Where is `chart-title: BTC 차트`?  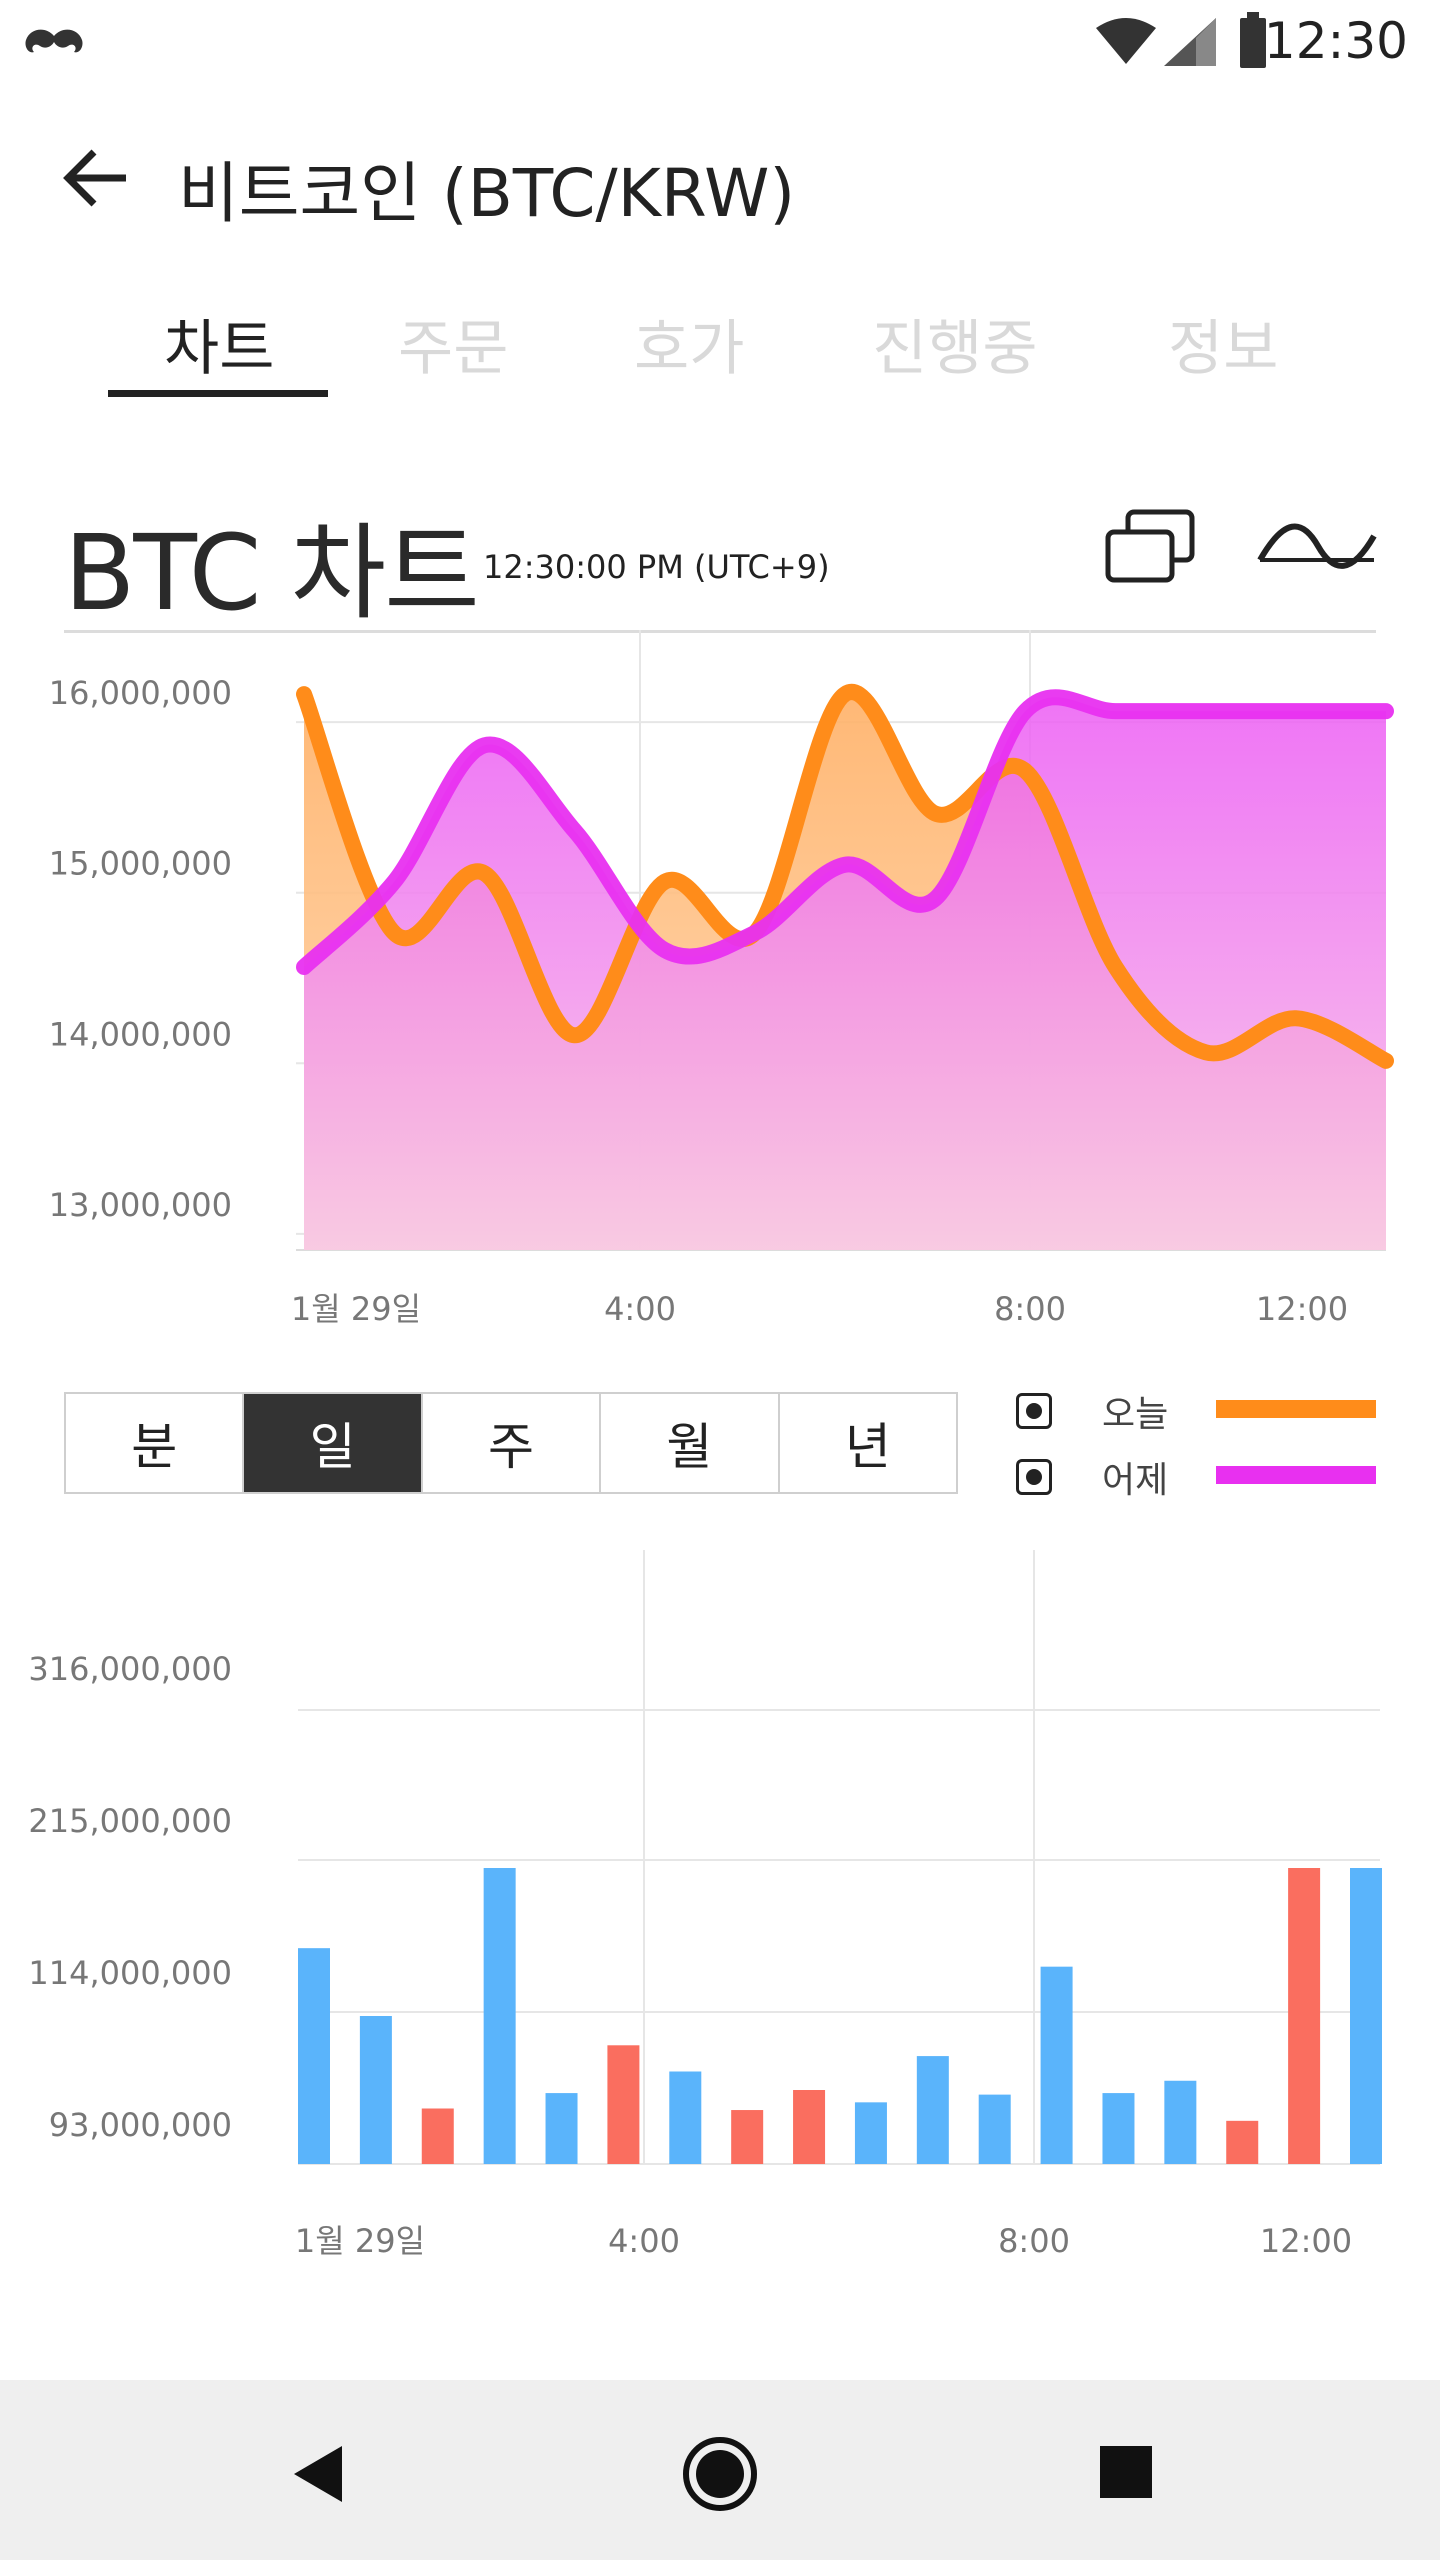
chart-title: BTC 차트 is located at coordinates (272, 573).